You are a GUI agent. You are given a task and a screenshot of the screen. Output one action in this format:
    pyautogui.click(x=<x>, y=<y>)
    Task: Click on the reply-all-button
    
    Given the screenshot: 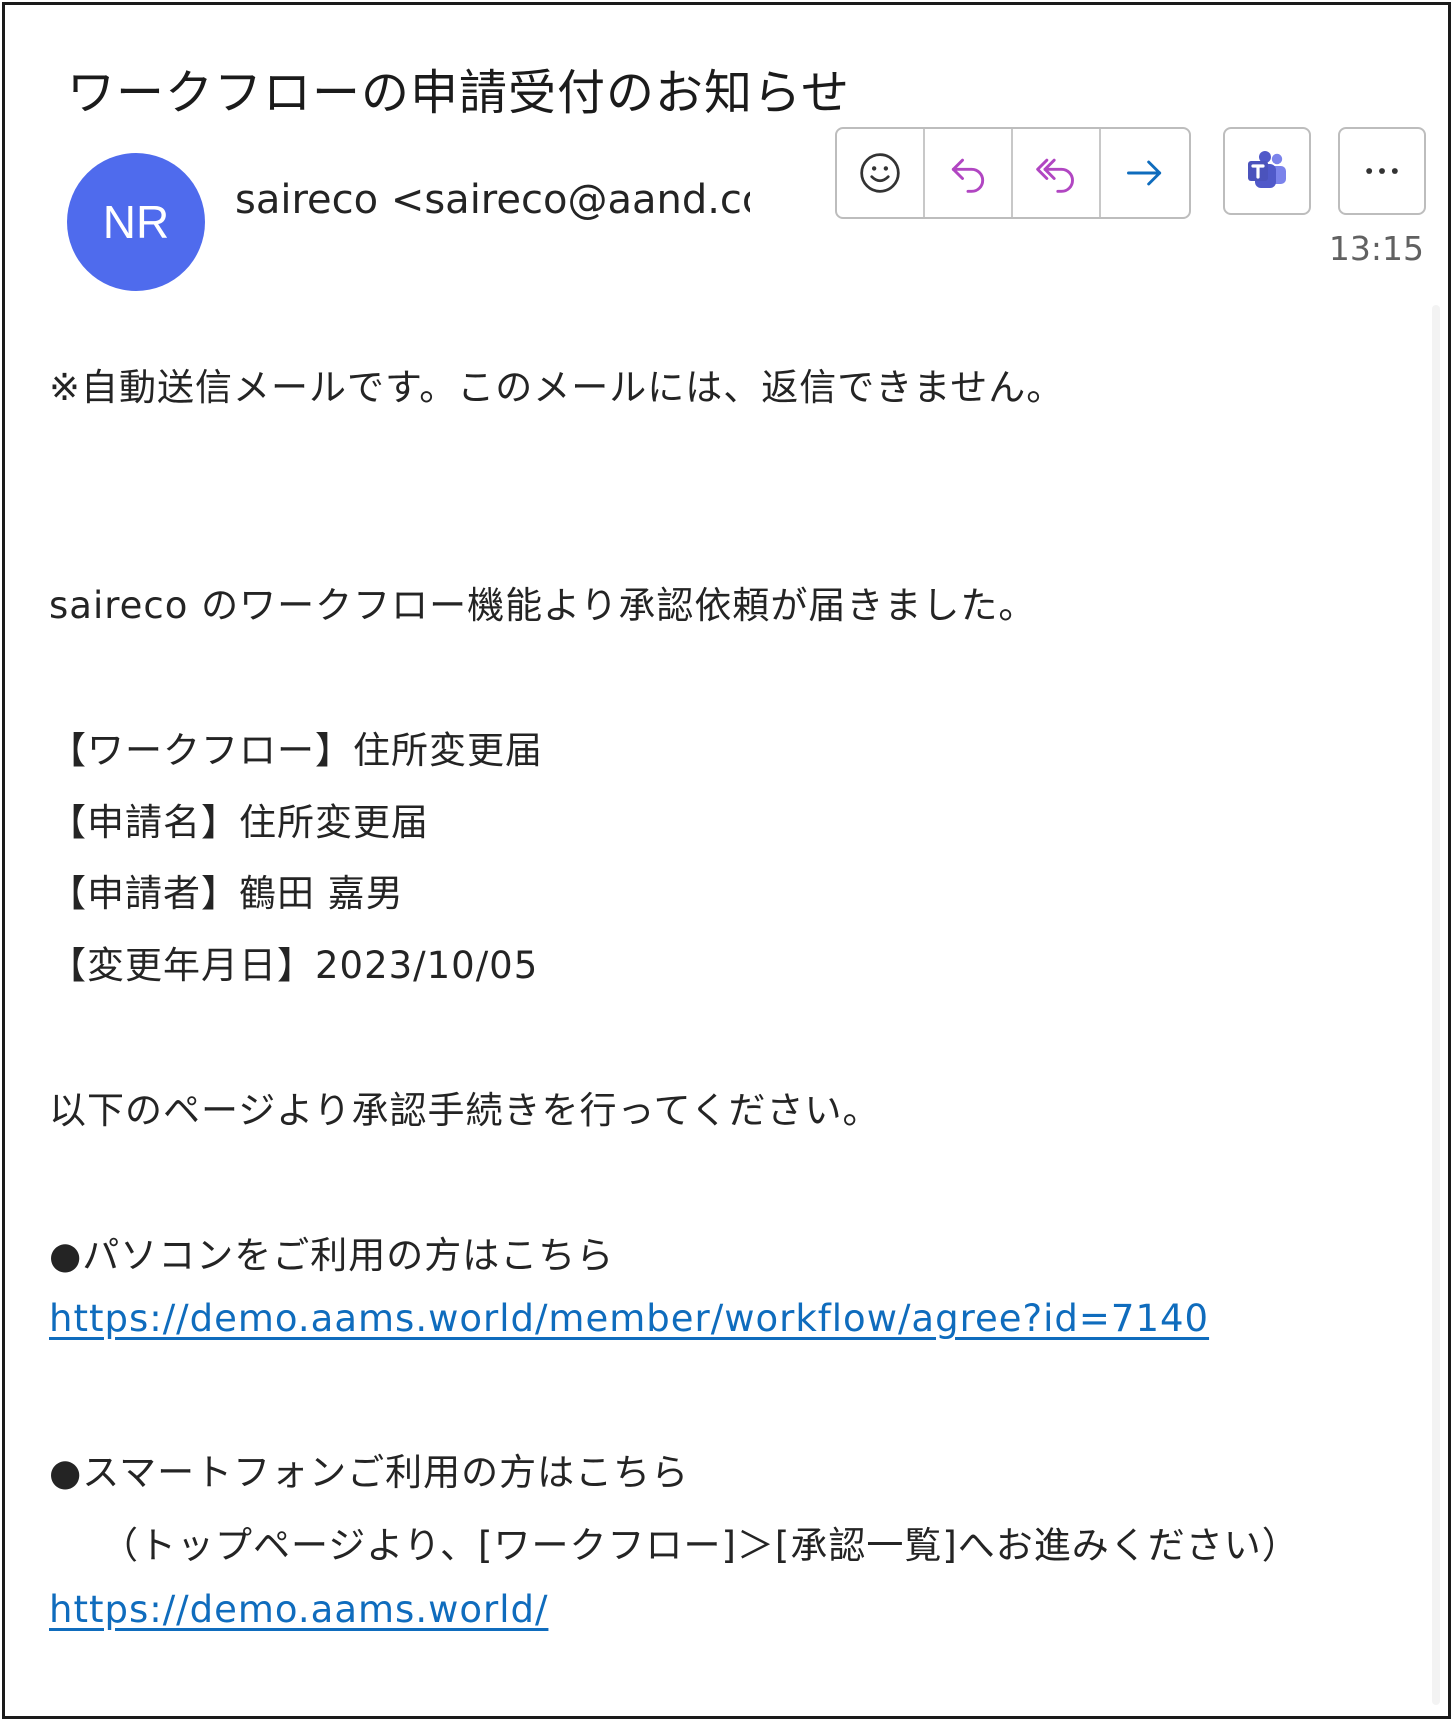 What is the action you would take?
    pyautogui.click(x=1057, y=173)
    